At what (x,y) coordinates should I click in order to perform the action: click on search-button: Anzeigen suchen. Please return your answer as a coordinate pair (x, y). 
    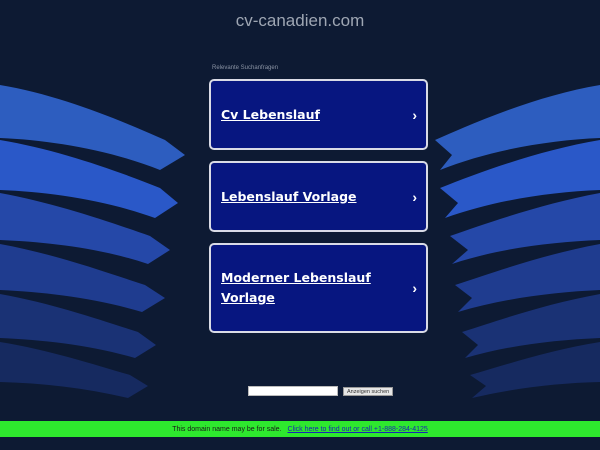
    Looking at the image, I should click on (368, 391).